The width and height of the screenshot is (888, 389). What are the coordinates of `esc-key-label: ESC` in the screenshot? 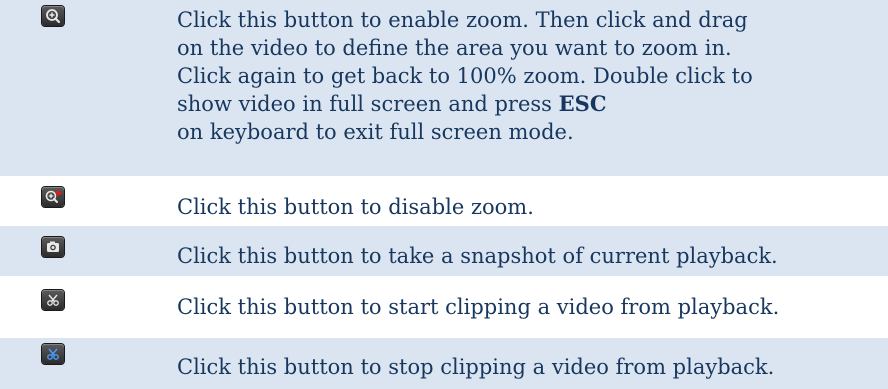 It's located at (582, 103).